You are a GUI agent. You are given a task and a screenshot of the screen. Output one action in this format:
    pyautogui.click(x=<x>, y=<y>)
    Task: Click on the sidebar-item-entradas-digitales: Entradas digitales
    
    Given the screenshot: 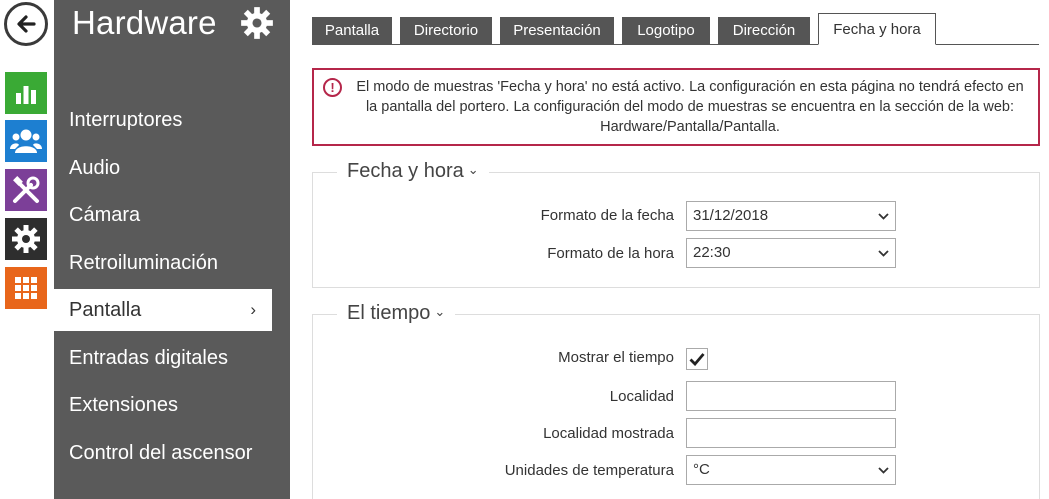 What is the action you would take?
    pyautogui.click(x=163, y=358)
    